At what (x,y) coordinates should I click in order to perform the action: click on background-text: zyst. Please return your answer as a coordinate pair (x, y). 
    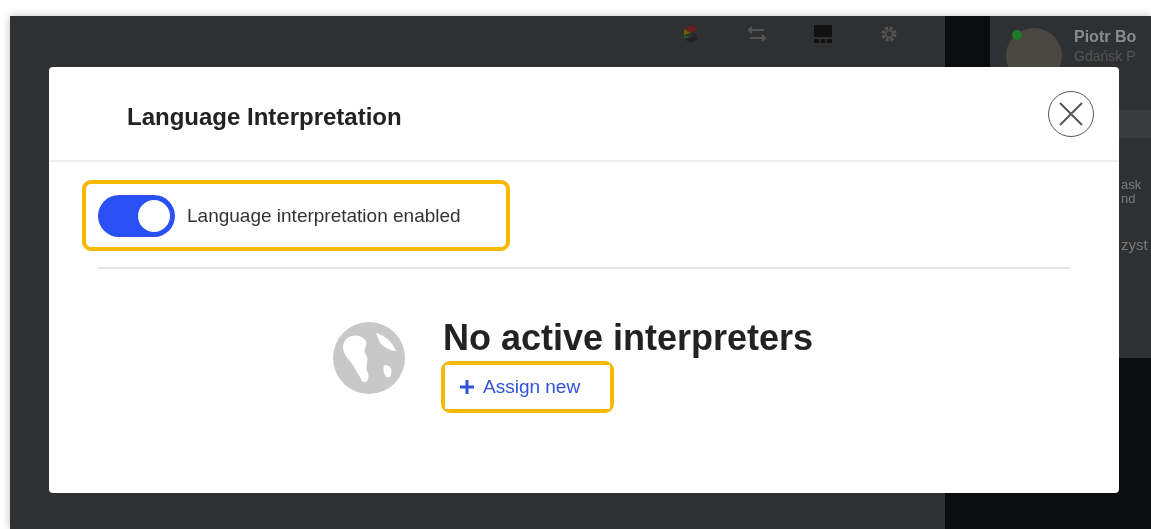
    Looking at the image, I should click on (1134, 245).